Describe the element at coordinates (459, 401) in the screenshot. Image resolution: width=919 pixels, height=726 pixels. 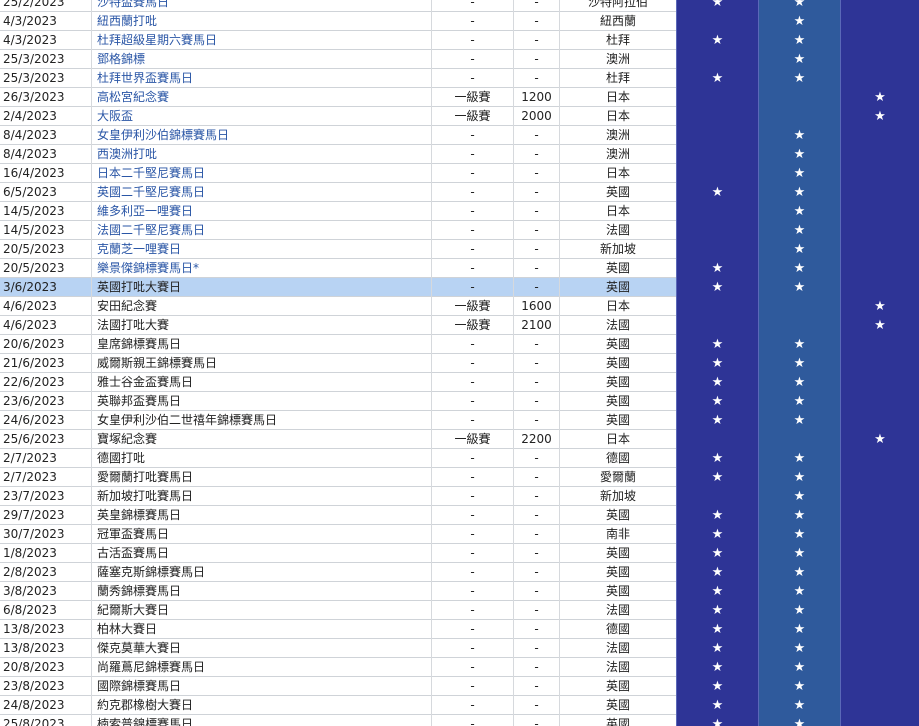
I see `table-row: 23/6/2023 英聯邦盃賽馬日 - - 英國 ★ ★` at that location.